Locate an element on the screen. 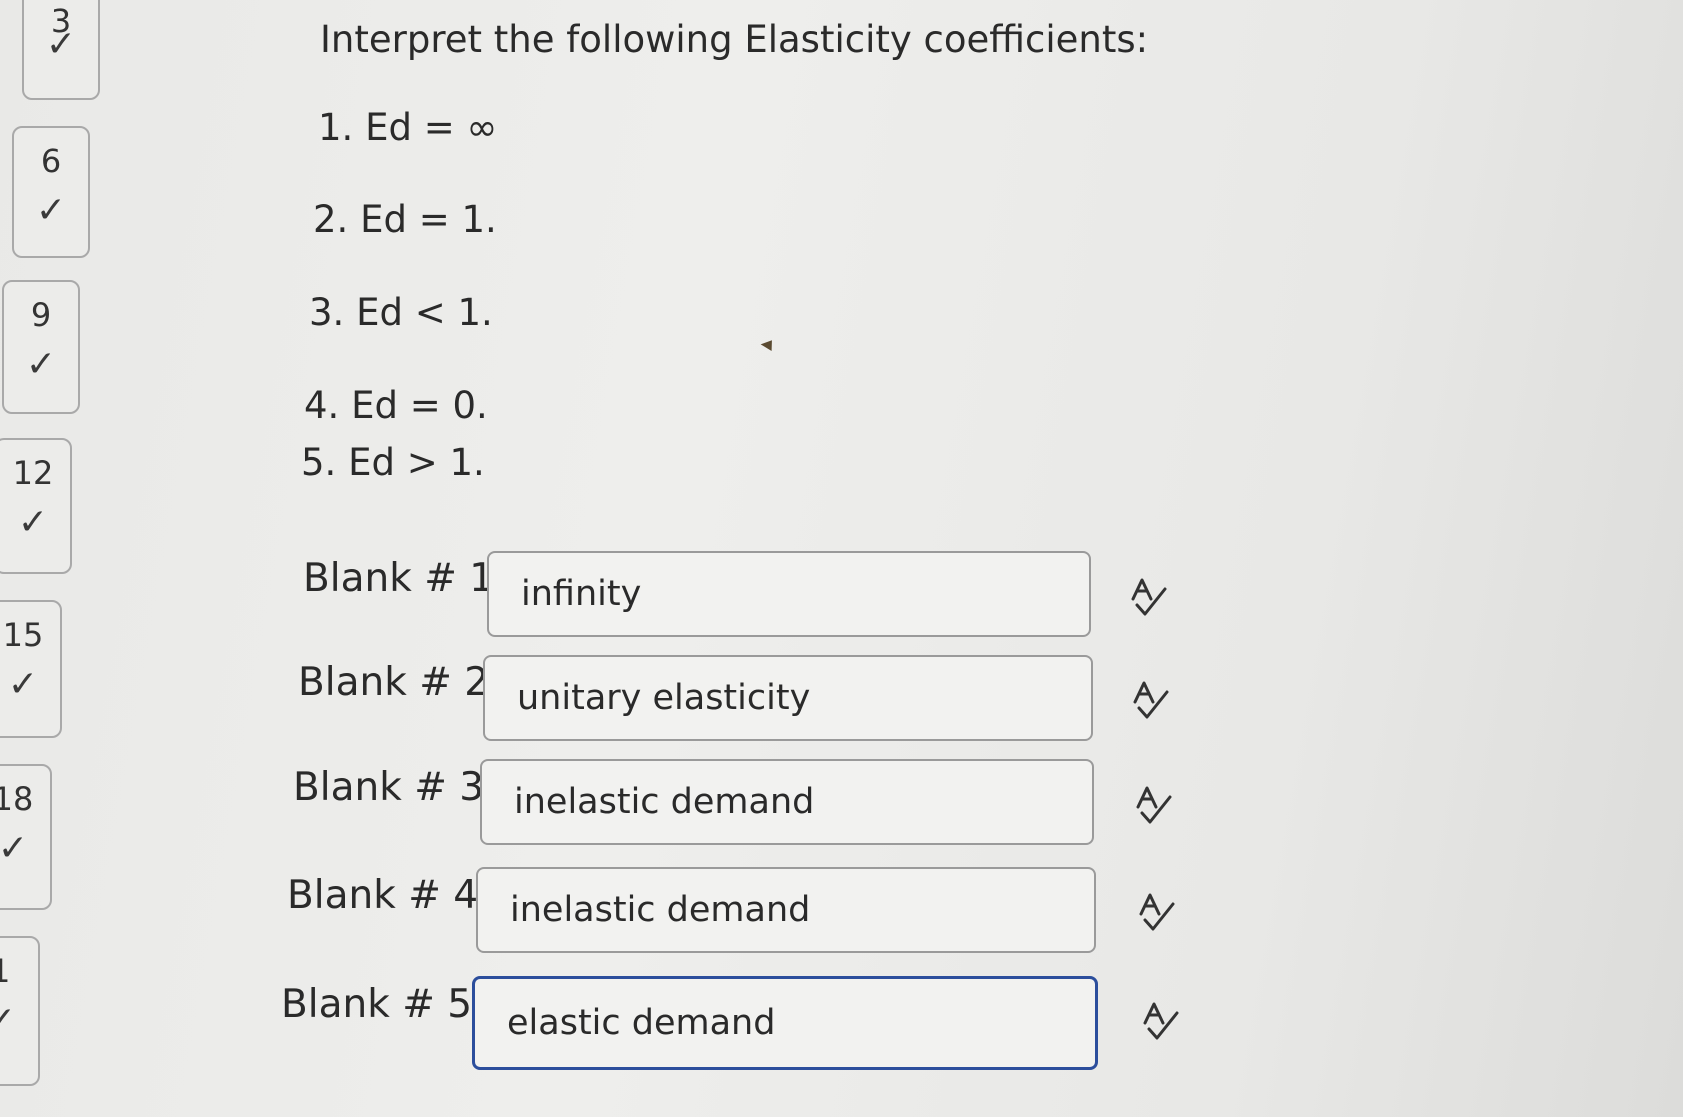 The height and width of the screenshot is (1117, 1683). blank-input-4: inelastic demand is located at coordinates (786, 910).